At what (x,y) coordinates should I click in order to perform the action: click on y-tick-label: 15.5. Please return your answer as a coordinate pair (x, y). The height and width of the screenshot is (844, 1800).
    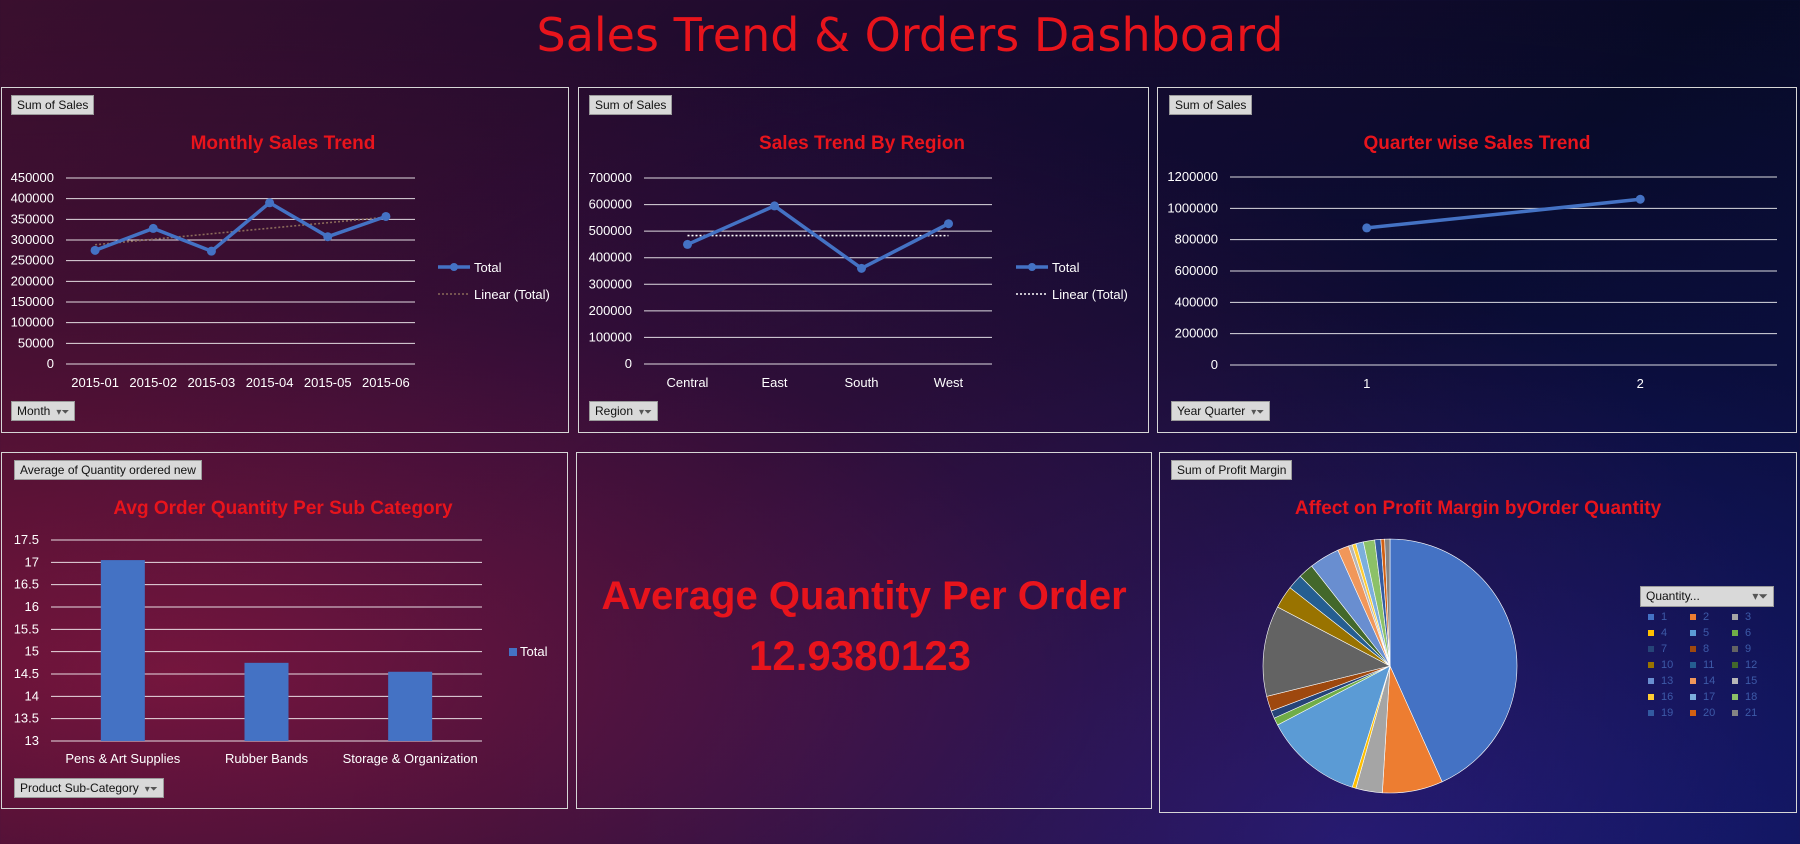
    Looking at the image, I should click on (26, 628).